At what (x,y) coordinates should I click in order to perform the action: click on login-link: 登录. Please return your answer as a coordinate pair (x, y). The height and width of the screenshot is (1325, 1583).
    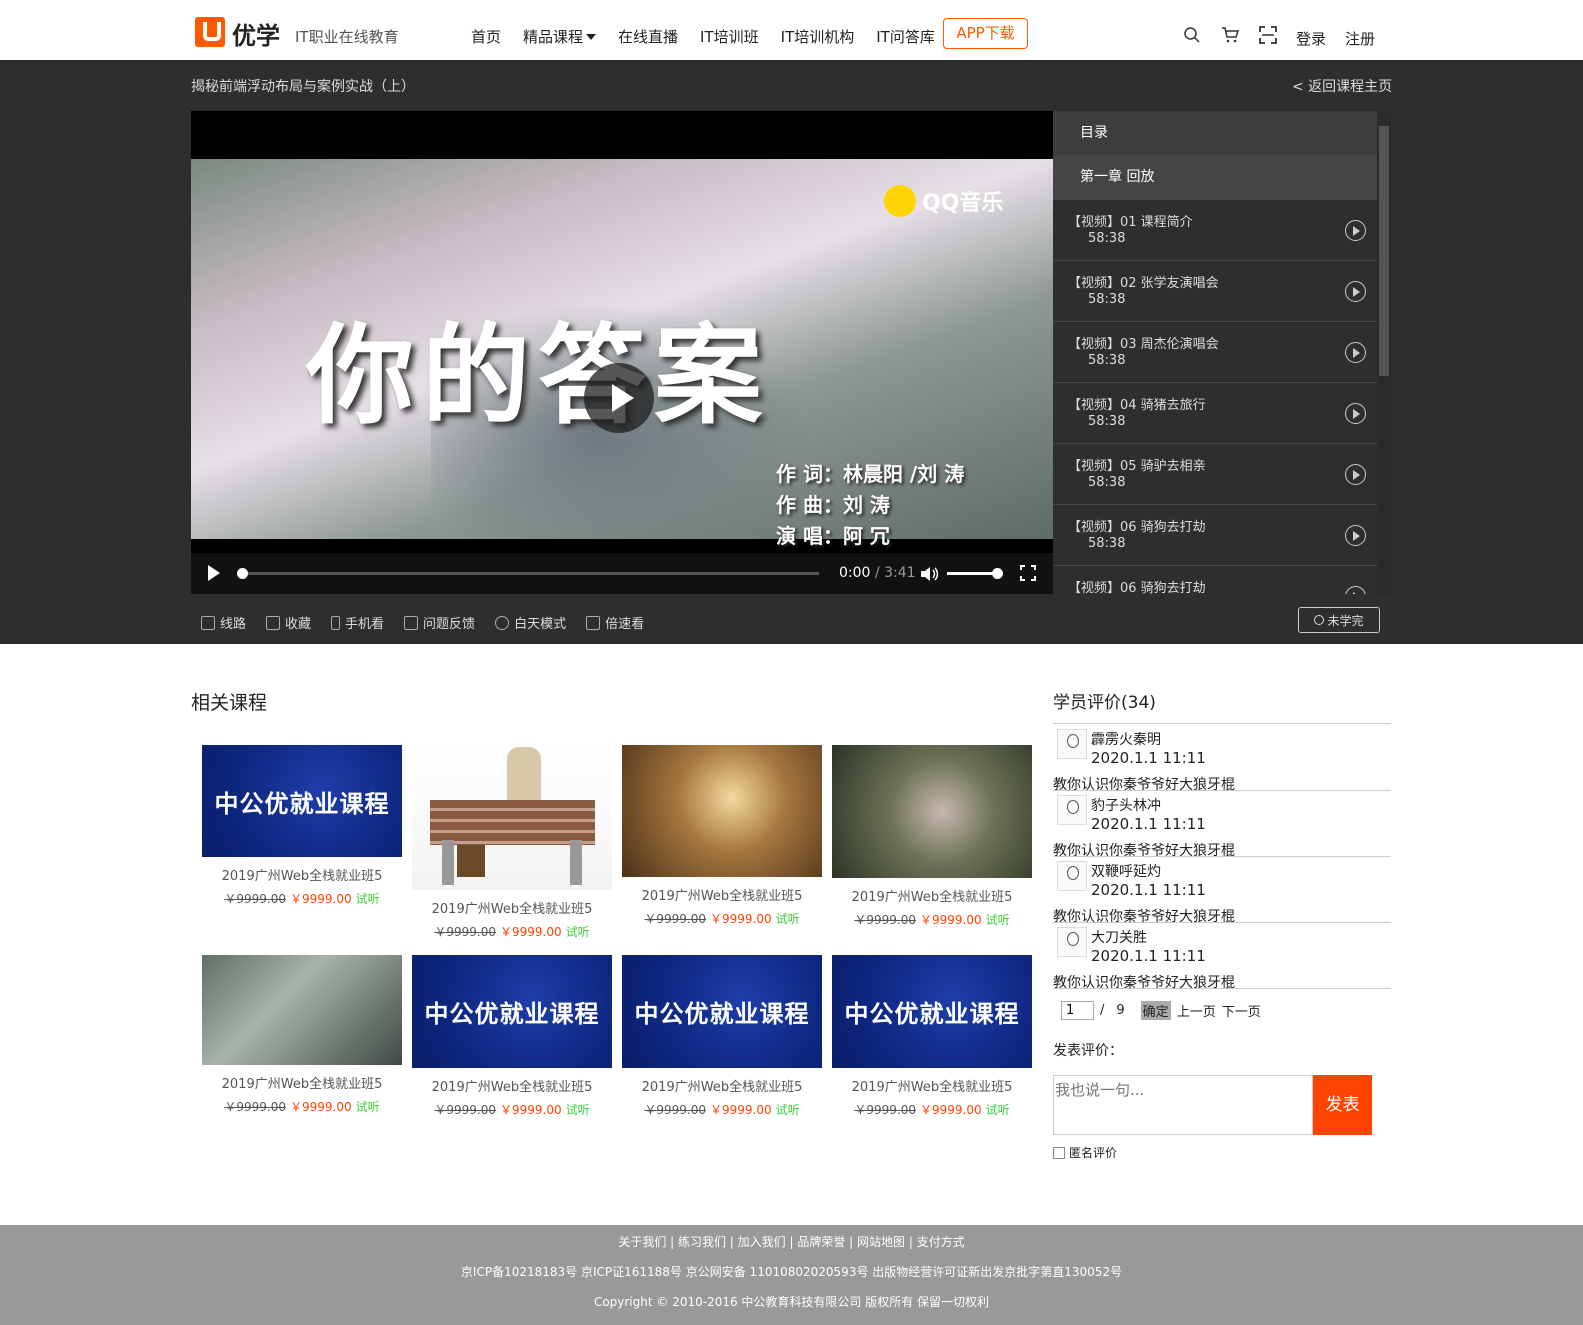
    Looking at the image, I should click on (1311, 38).